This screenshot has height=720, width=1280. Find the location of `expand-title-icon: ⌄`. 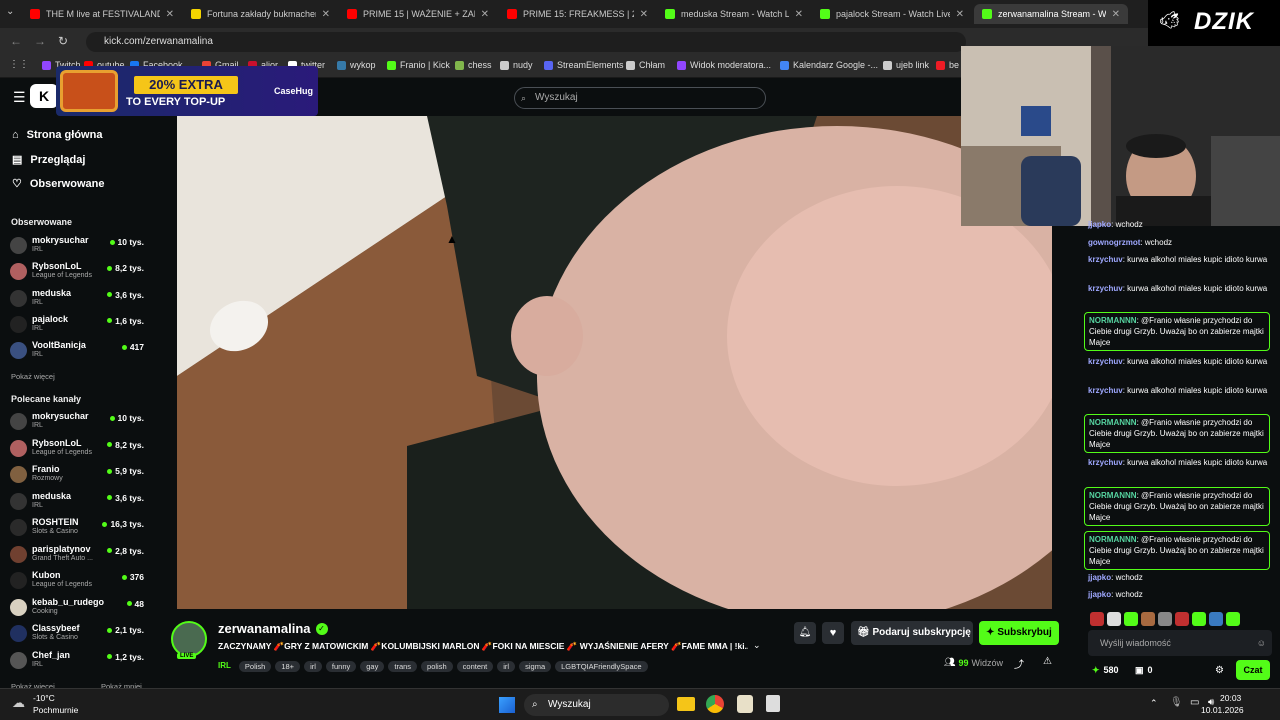

expand-title-icon: ⌄ is located at coordinates (757, 645).